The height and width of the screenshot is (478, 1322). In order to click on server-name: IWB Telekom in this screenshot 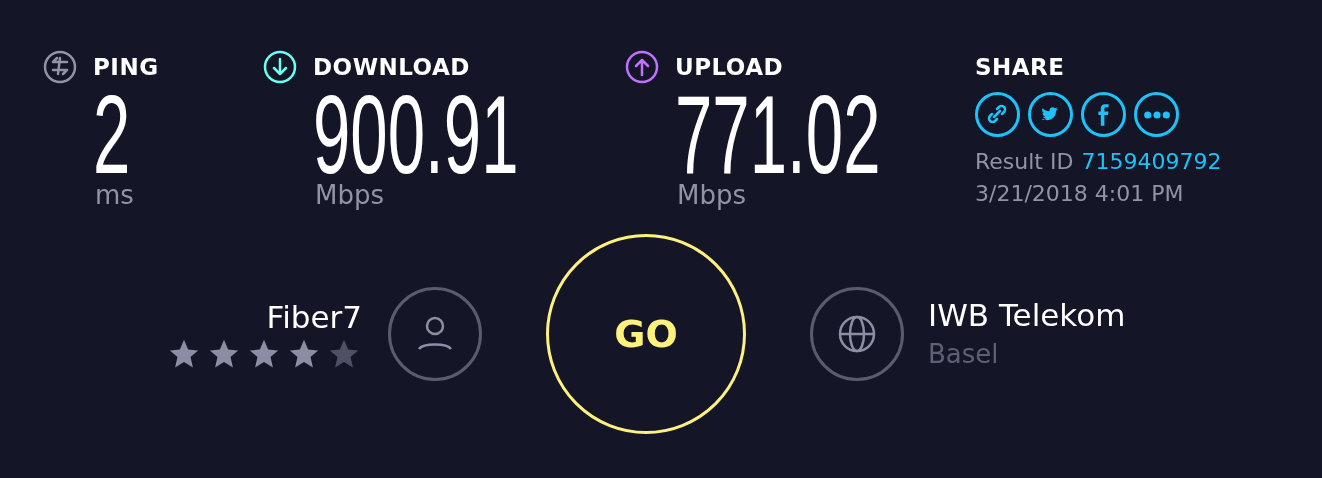, I will do `click(1027, 315)`.